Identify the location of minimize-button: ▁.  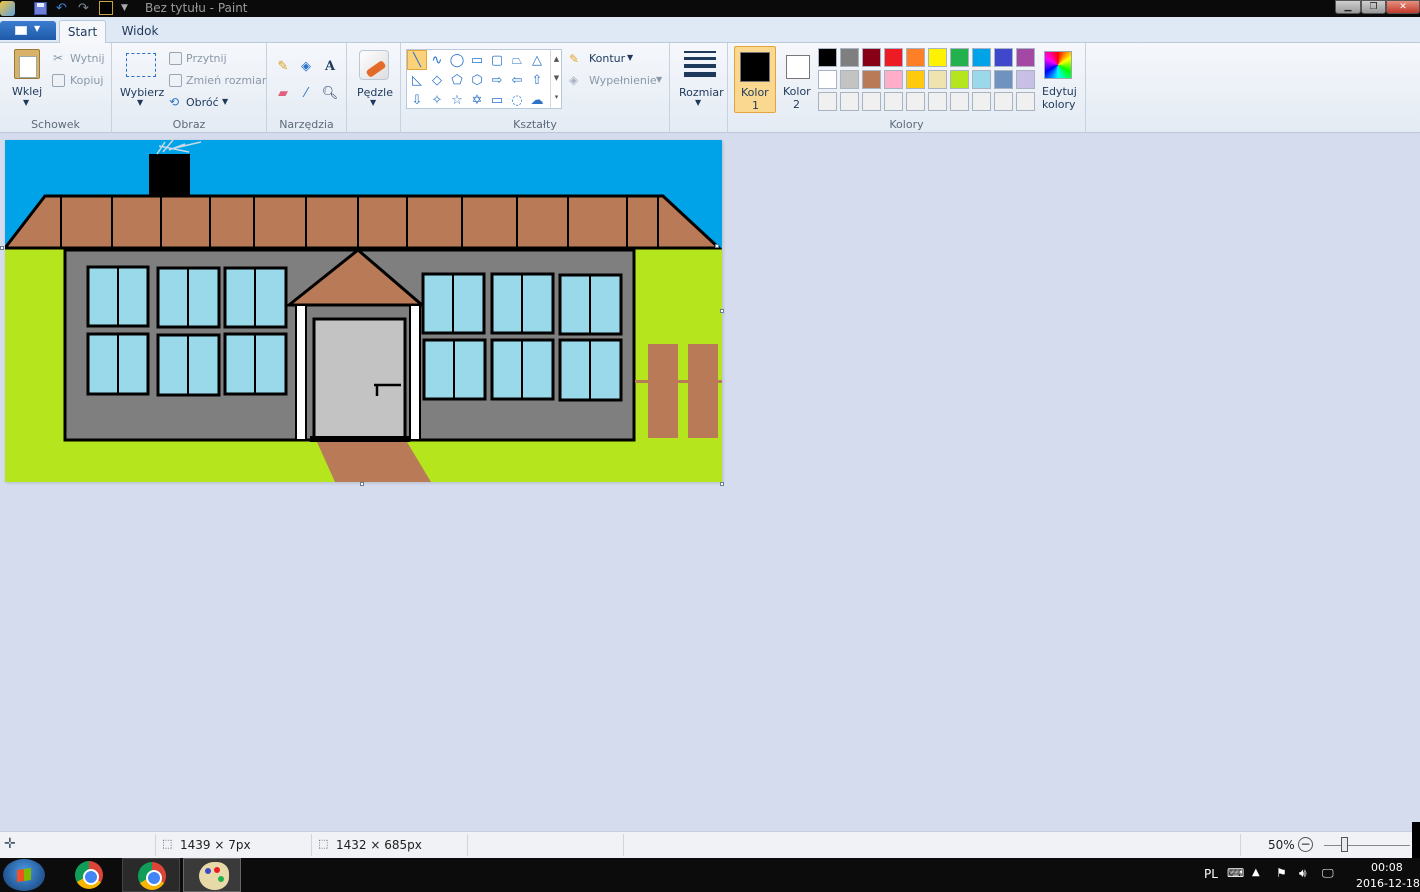
(1348, 7).